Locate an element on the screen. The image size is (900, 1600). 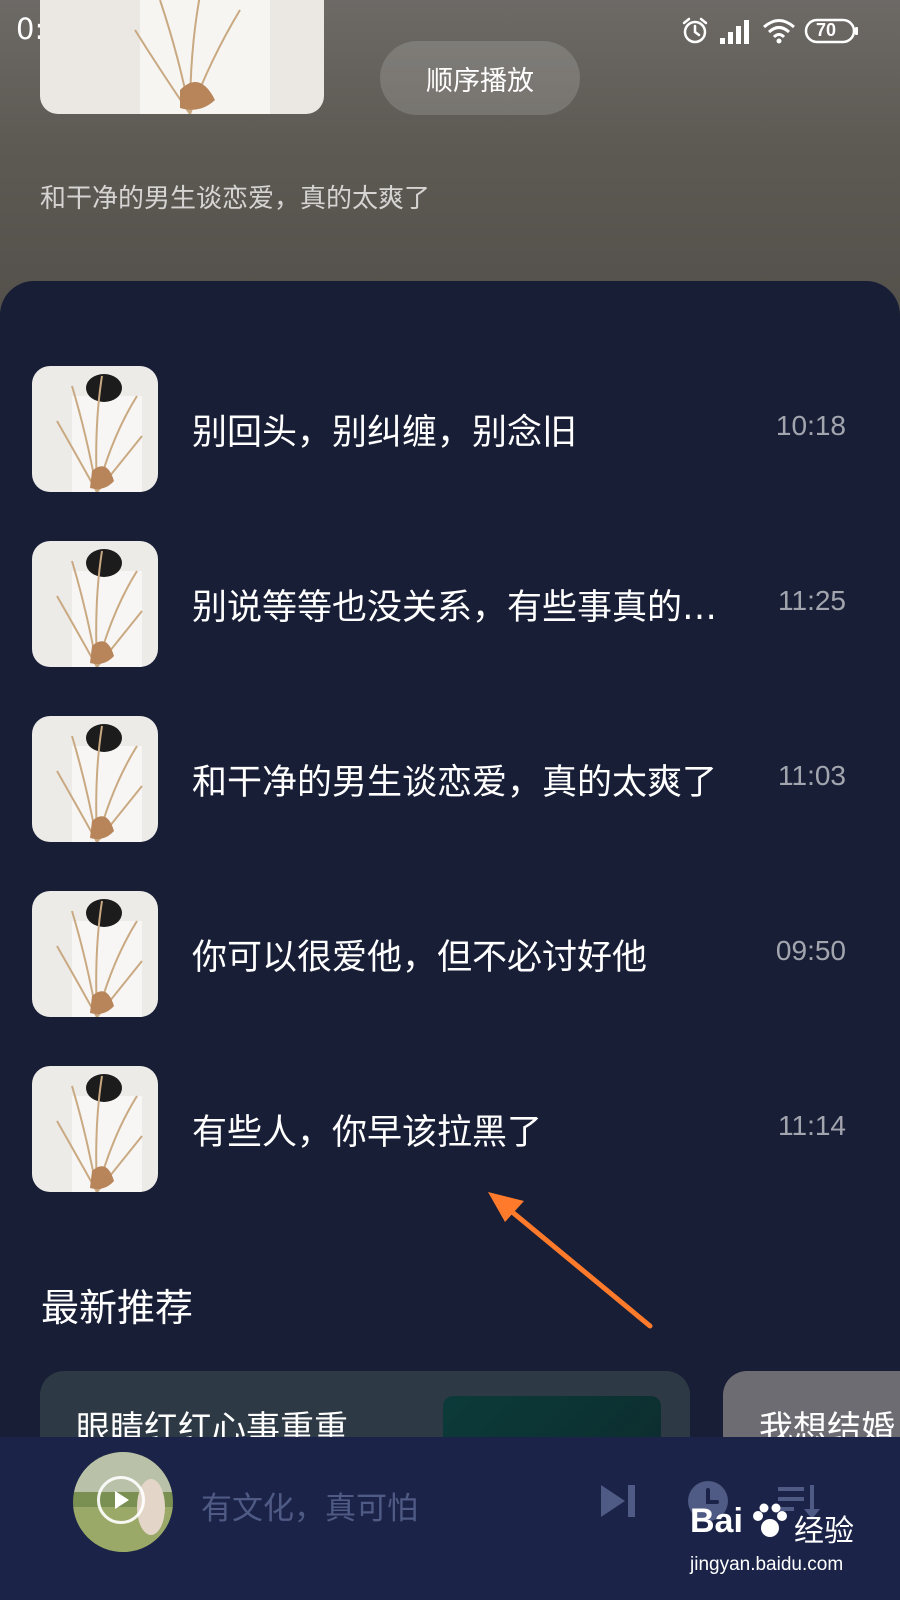
track-duration: 09:50 is located at coordinates (810, 950).